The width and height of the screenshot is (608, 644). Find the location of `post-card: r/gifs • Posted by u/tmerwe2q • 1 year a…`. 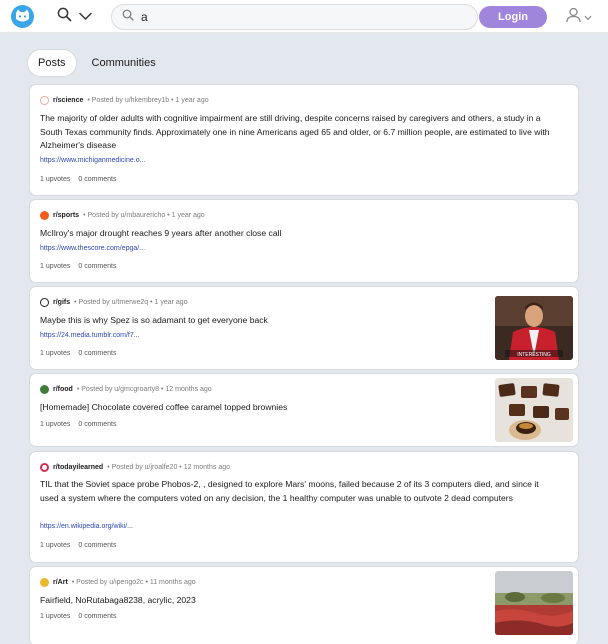

post-card: r/gifs • Posted by u/tmerwe2q • 1 year a… is located at coordinates (304, 328).